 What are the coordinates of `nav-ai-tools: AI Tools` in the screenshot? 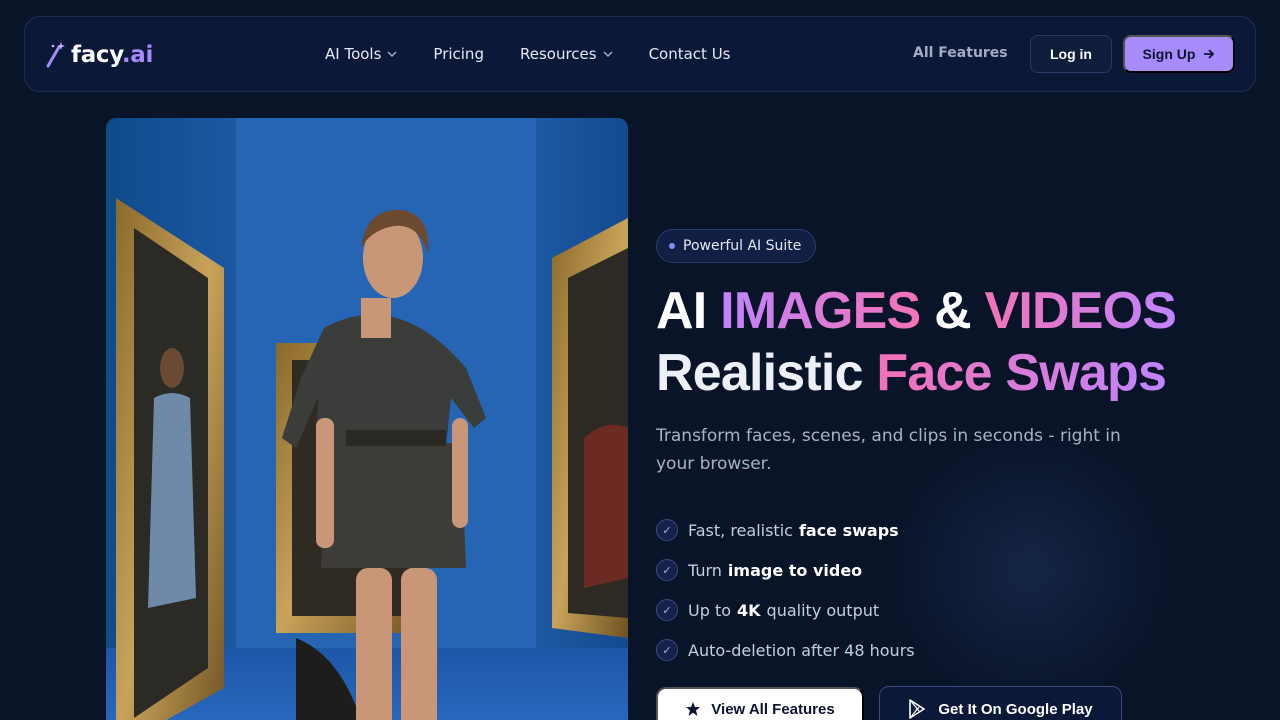 It's located at (361, 54).